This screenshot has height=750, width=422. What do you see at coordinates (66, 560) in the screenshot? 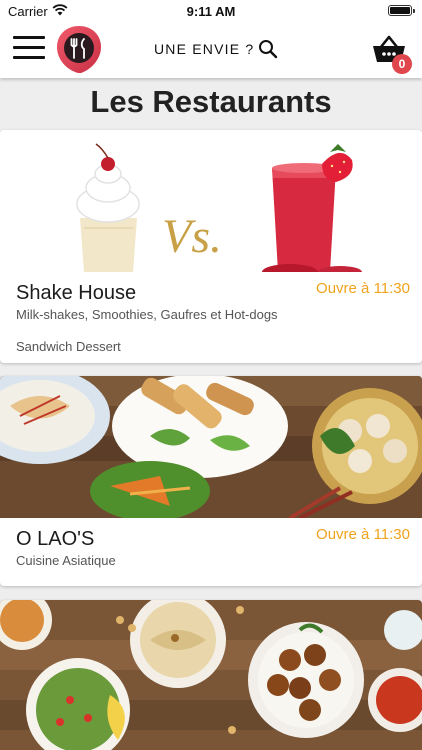
I see `restaurant-description: Cuisine Asiatique` at bounding box center [66, 560].